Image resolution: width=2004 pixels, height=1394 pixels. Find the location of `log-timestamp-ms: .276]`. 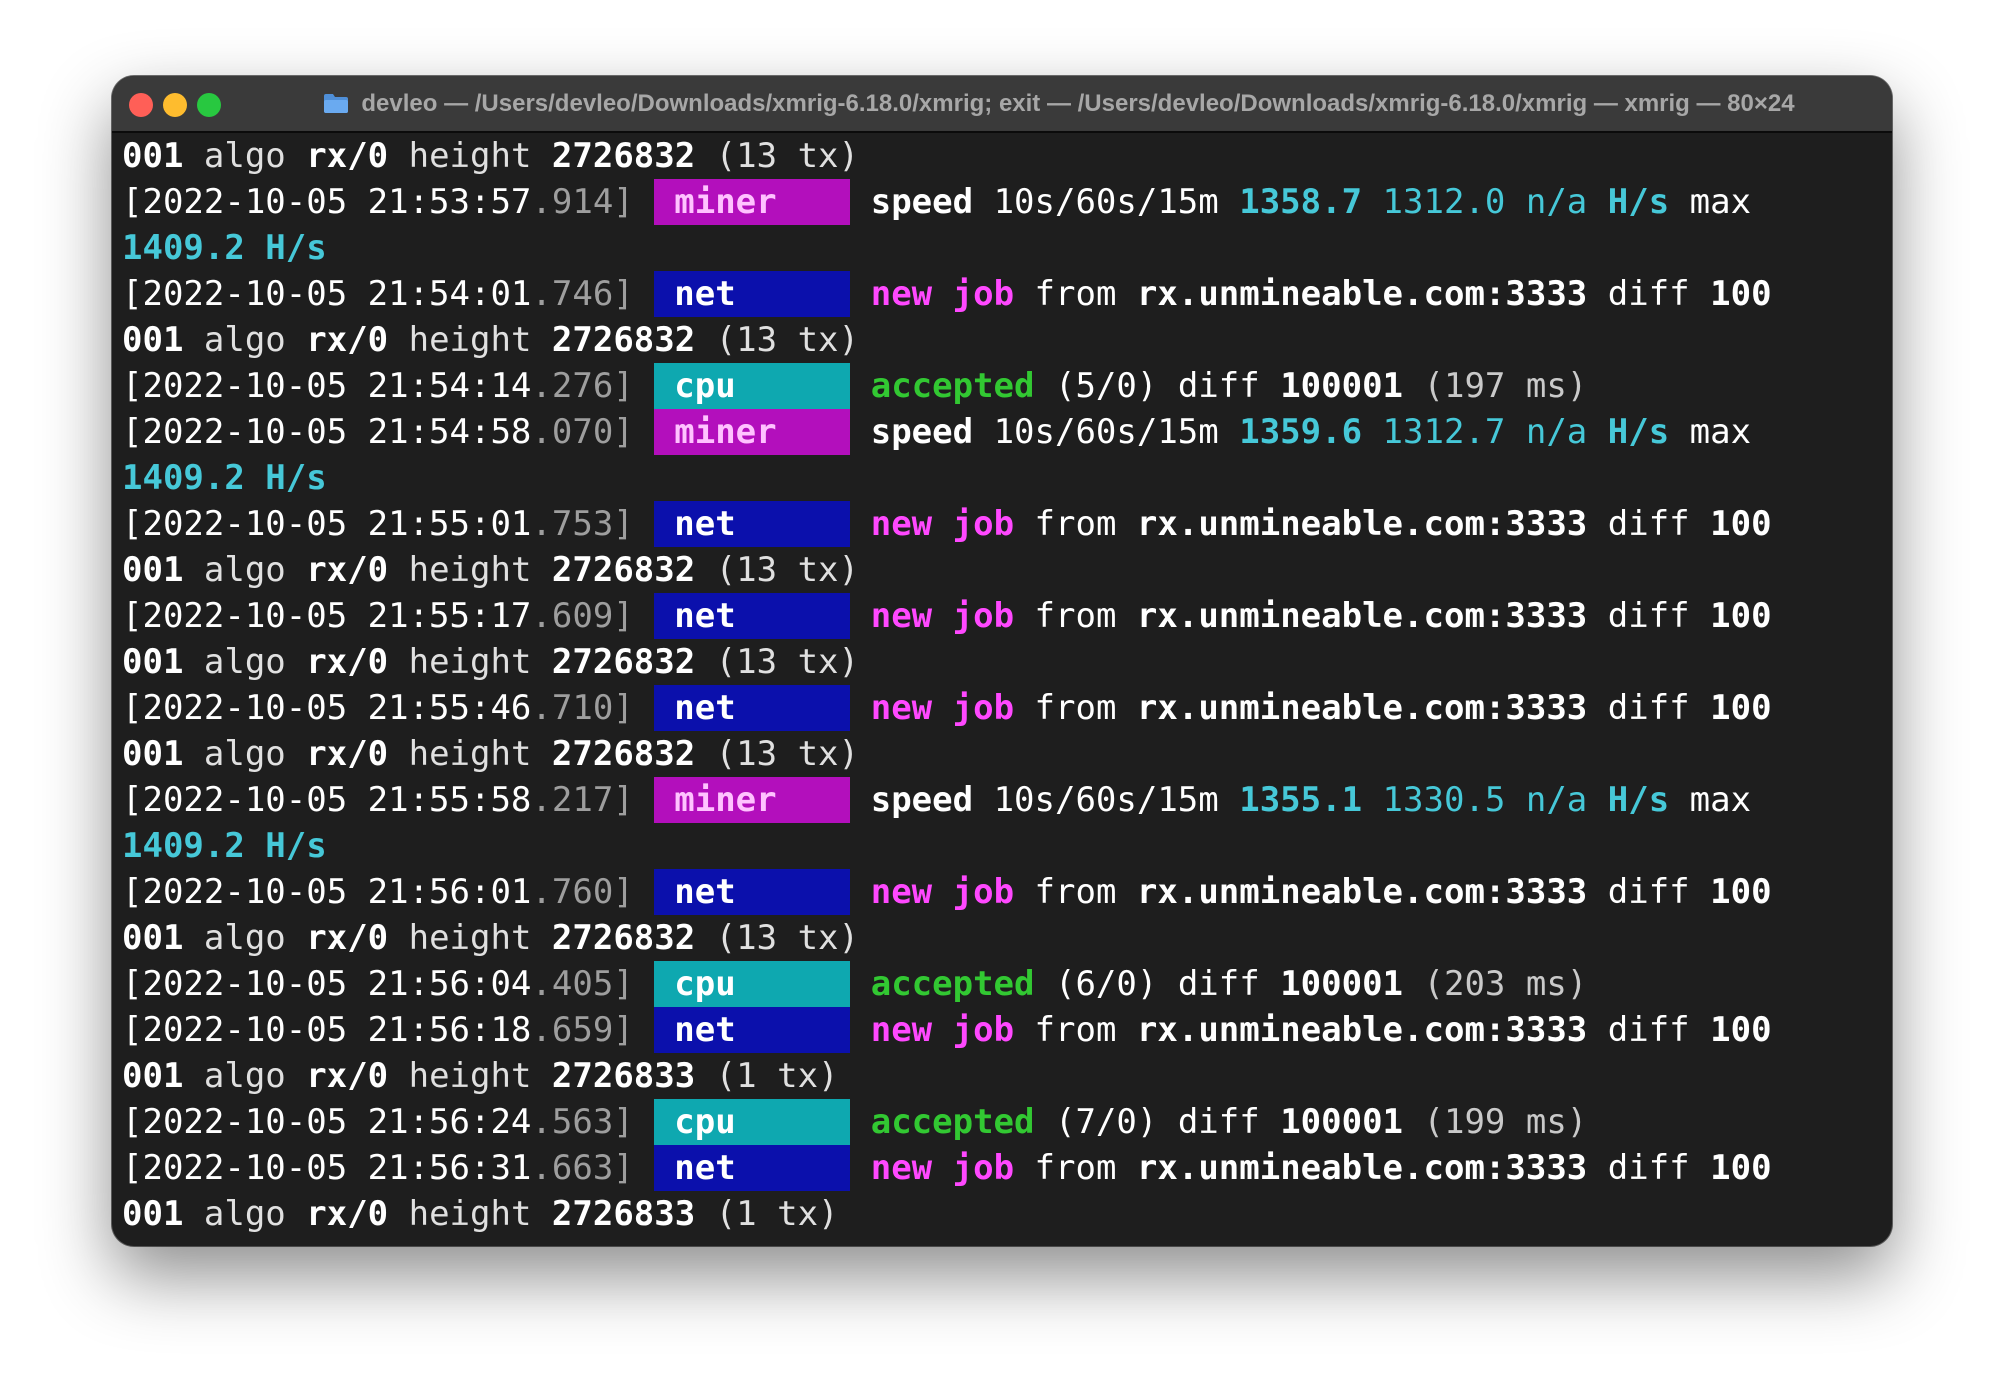

log-timestamp-ms: .276] is located at coordinates (582, 386).